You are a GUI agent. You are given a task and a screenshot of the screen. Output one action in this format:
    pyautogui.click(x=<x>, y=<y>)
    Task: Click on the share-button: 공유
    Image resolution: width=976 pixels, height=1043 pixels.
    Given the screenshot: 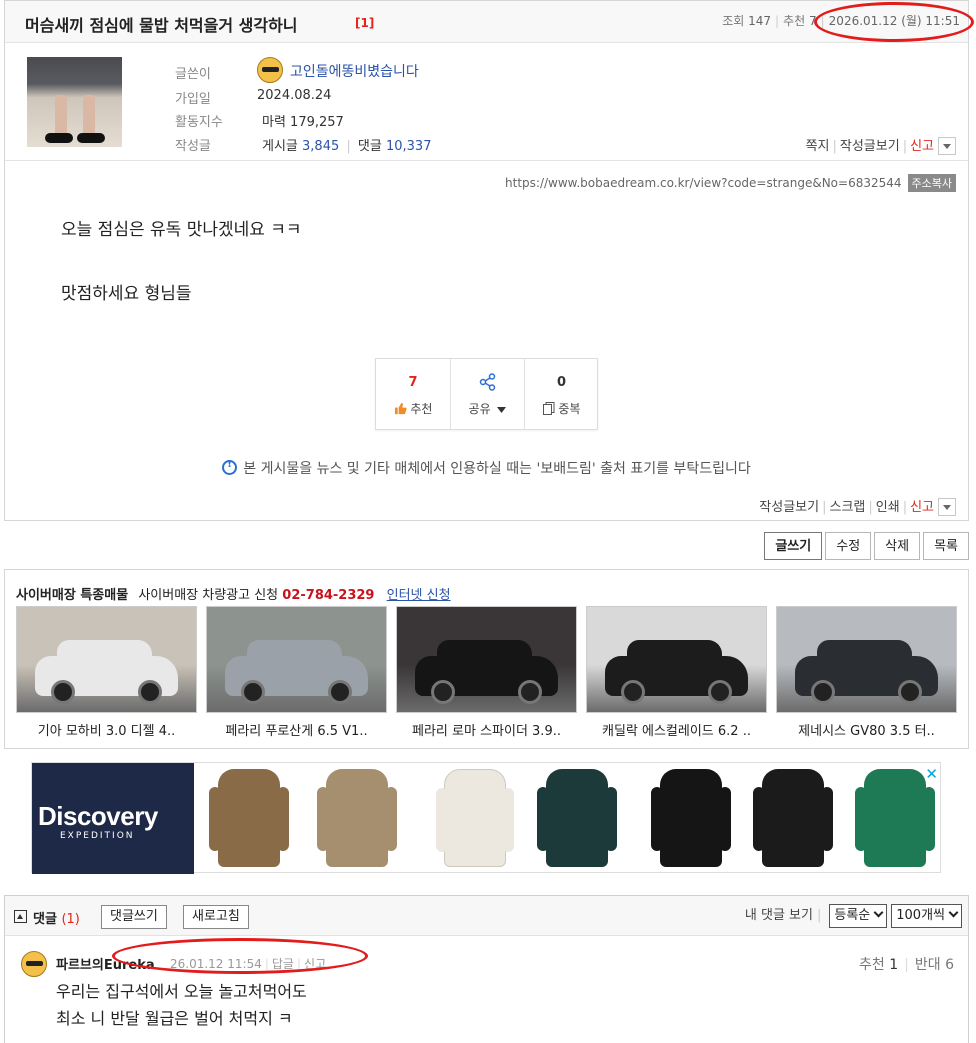 What is the action you would take?
    pyautogui.click(x=487, y=394)
    